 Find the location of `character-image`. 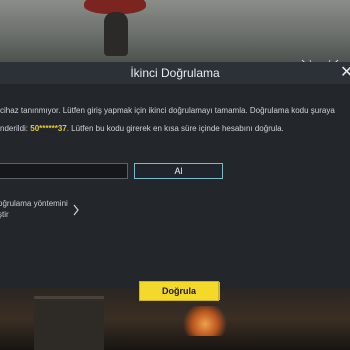

character-image is located at coordinates (116, 34).